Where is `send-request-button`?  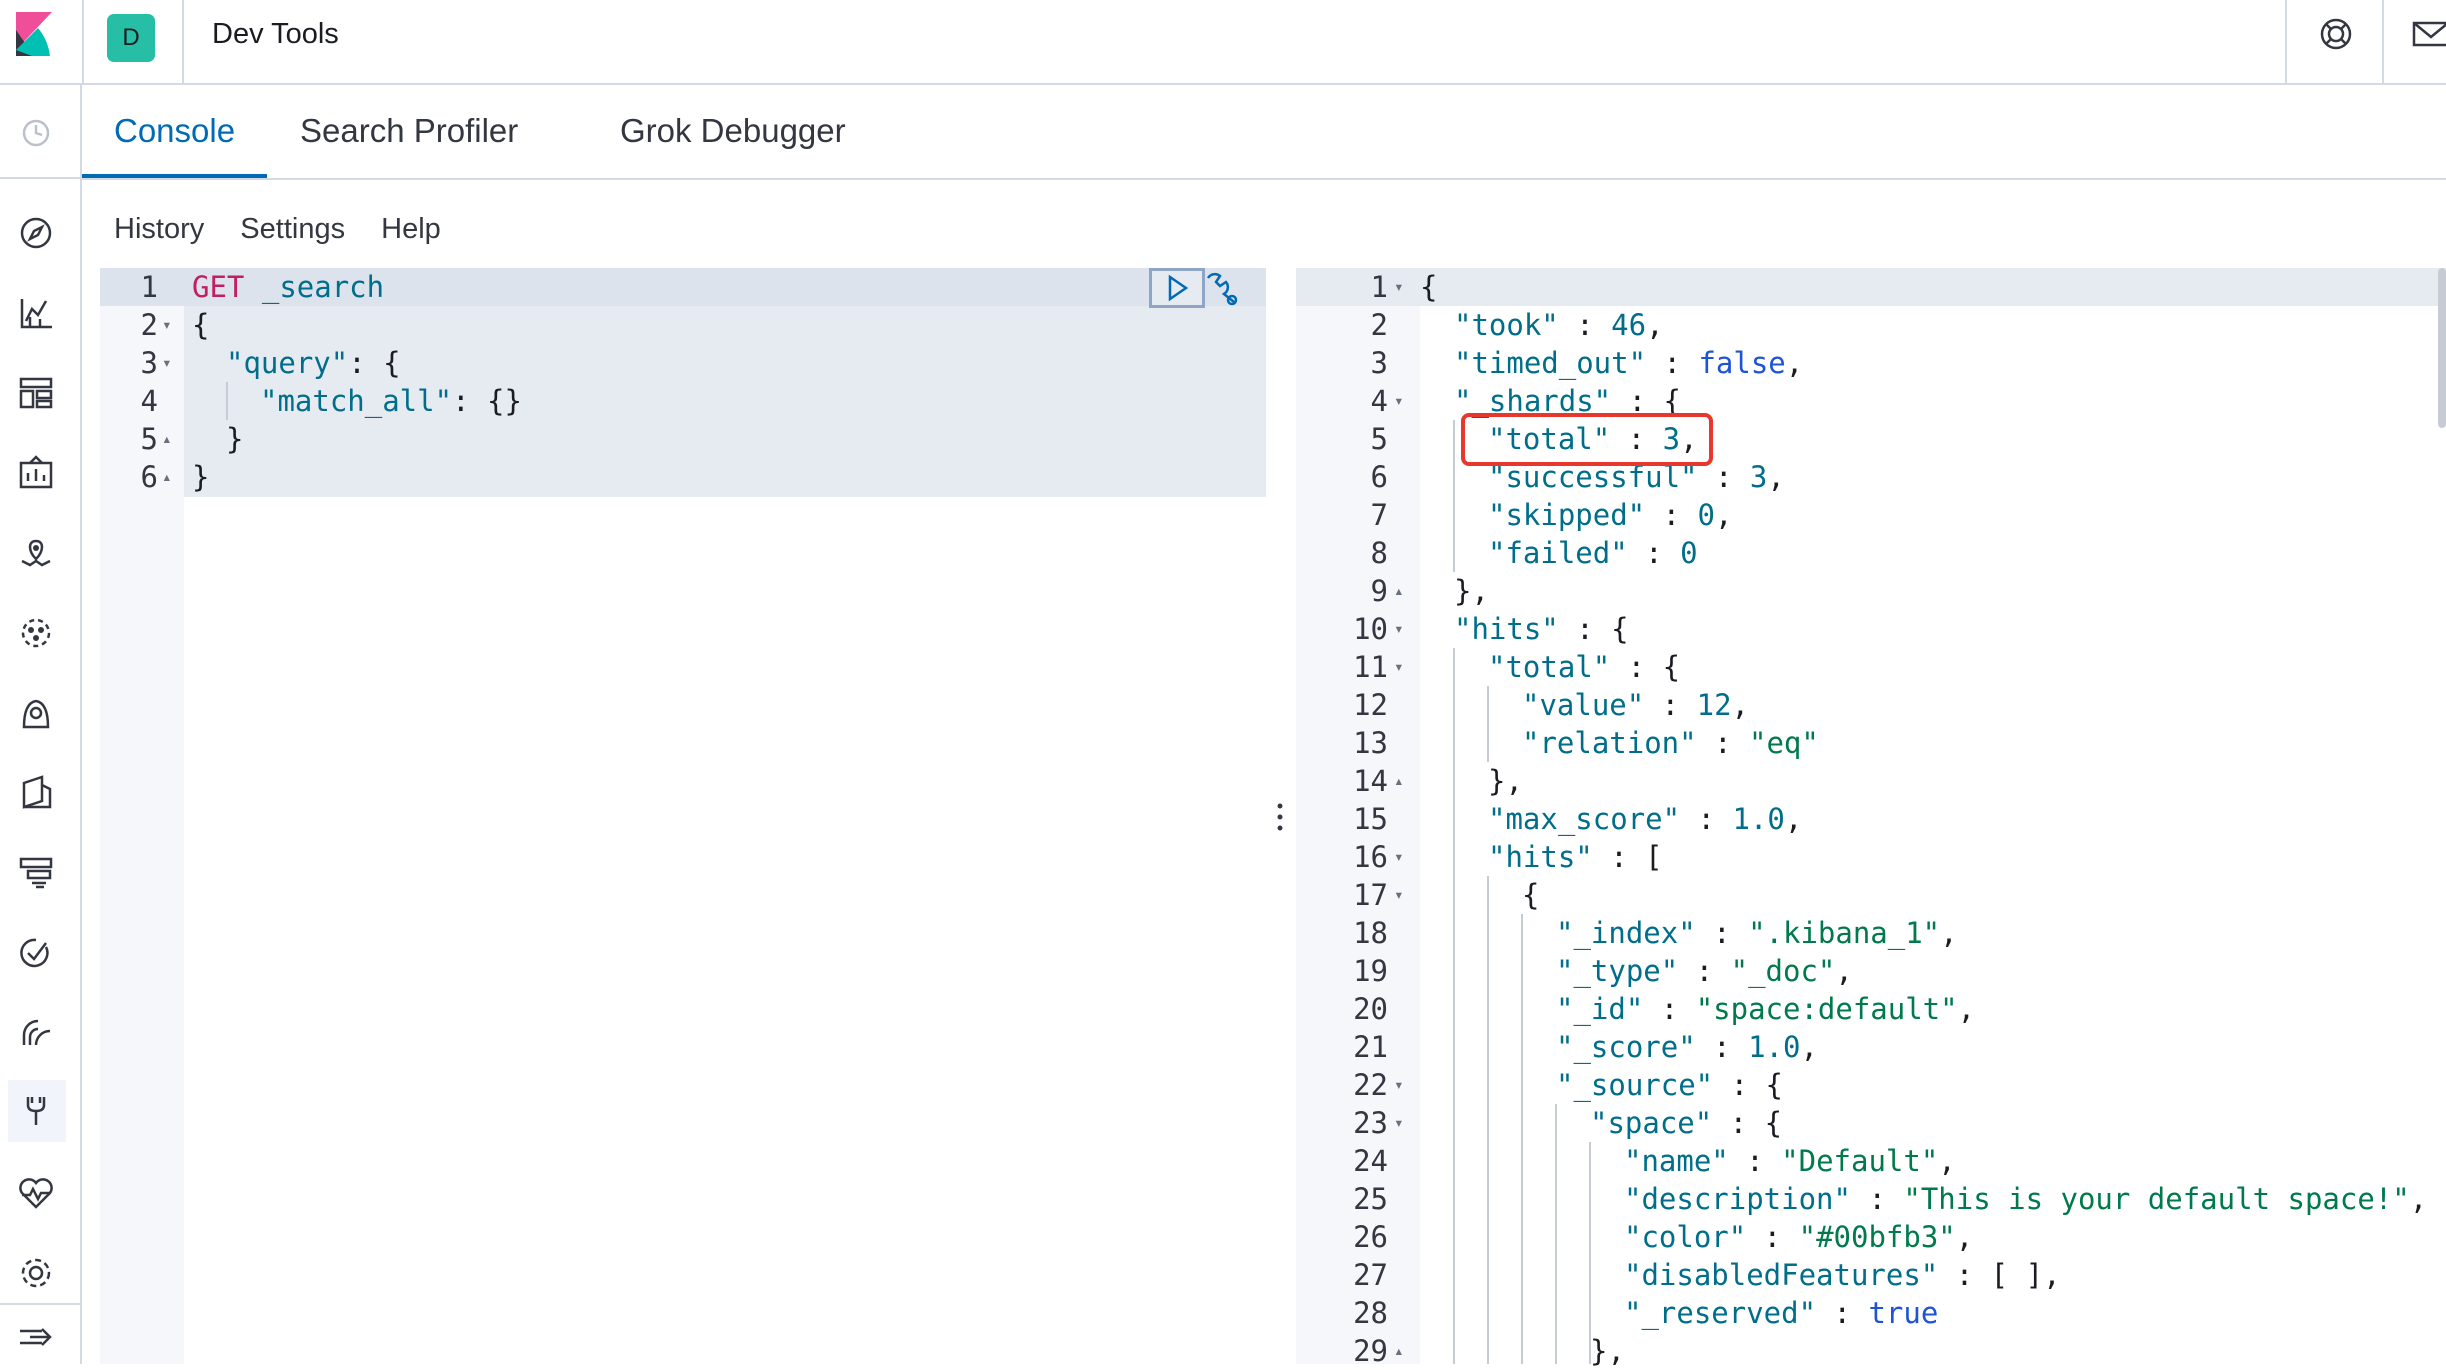
send-request-button is located at coordinates (1177, 288).